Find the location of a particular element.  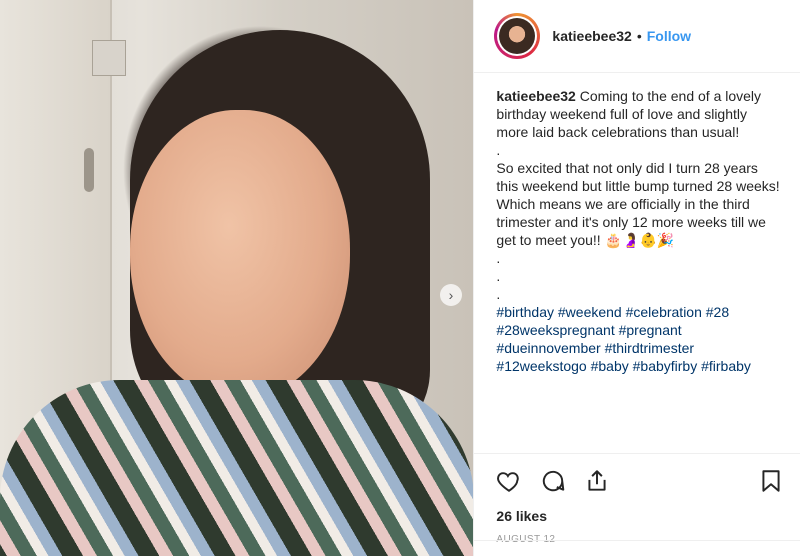

chevron-right-icon: › is located at coordinates (451, 295).